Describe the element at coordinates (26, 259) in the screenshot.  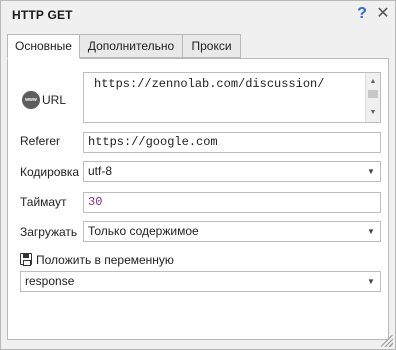
I see `save-disk-icon` at that location.